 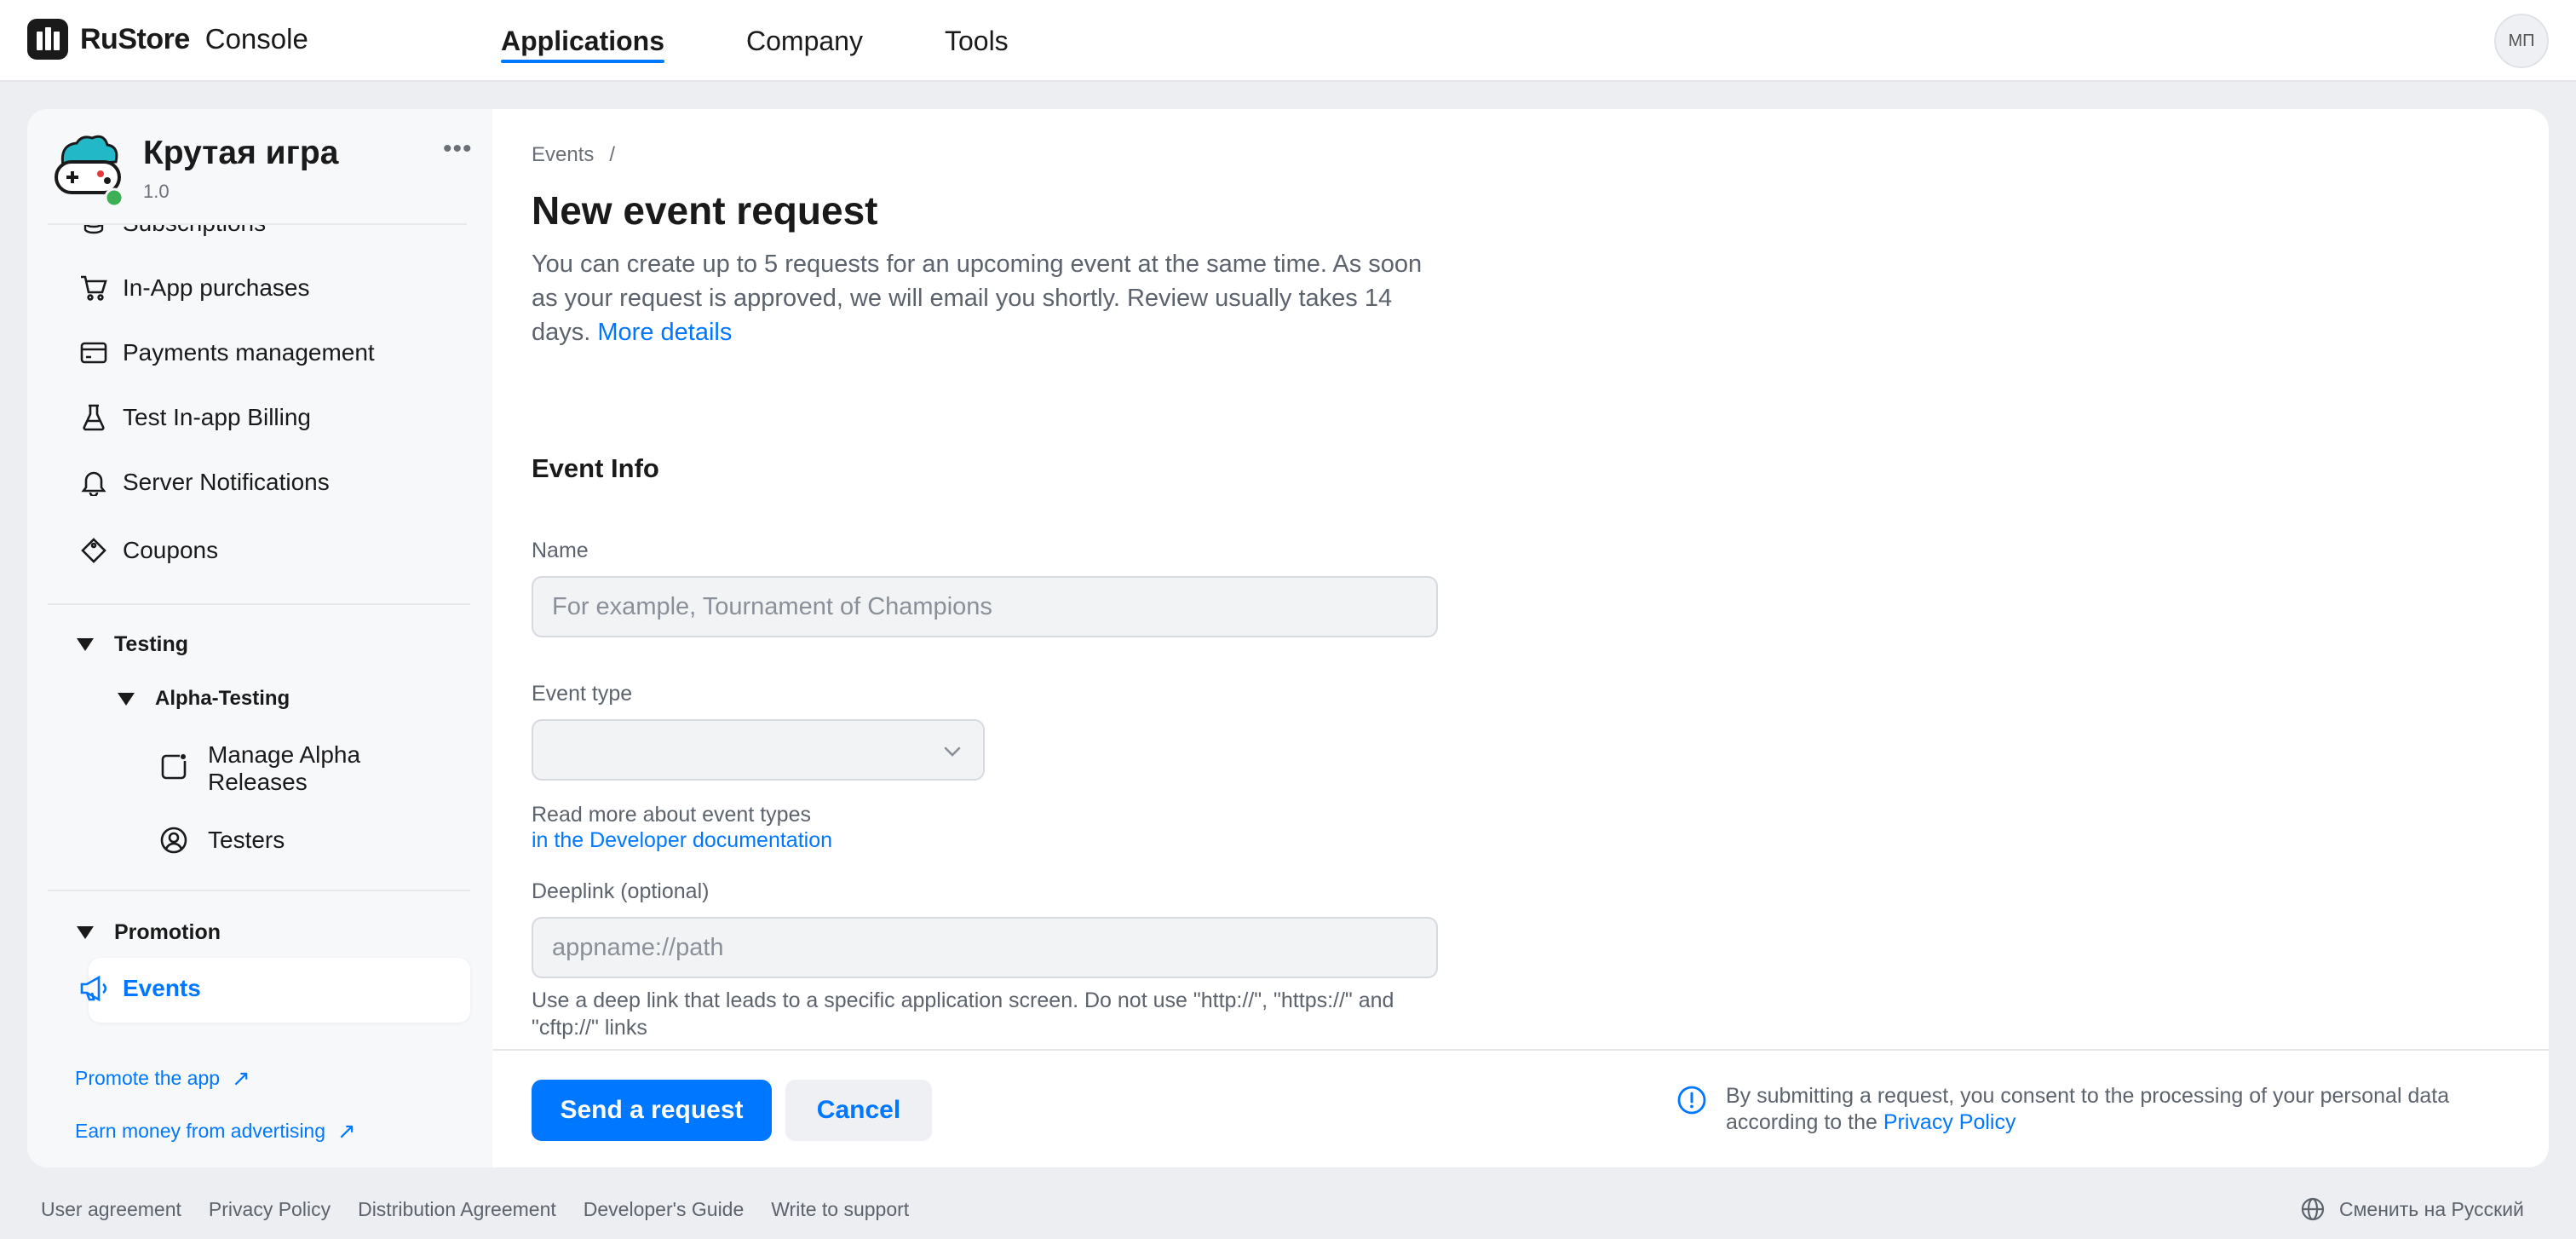 I want to click on language-label: Сменить на Русский, so click(x=2431, y=1209).